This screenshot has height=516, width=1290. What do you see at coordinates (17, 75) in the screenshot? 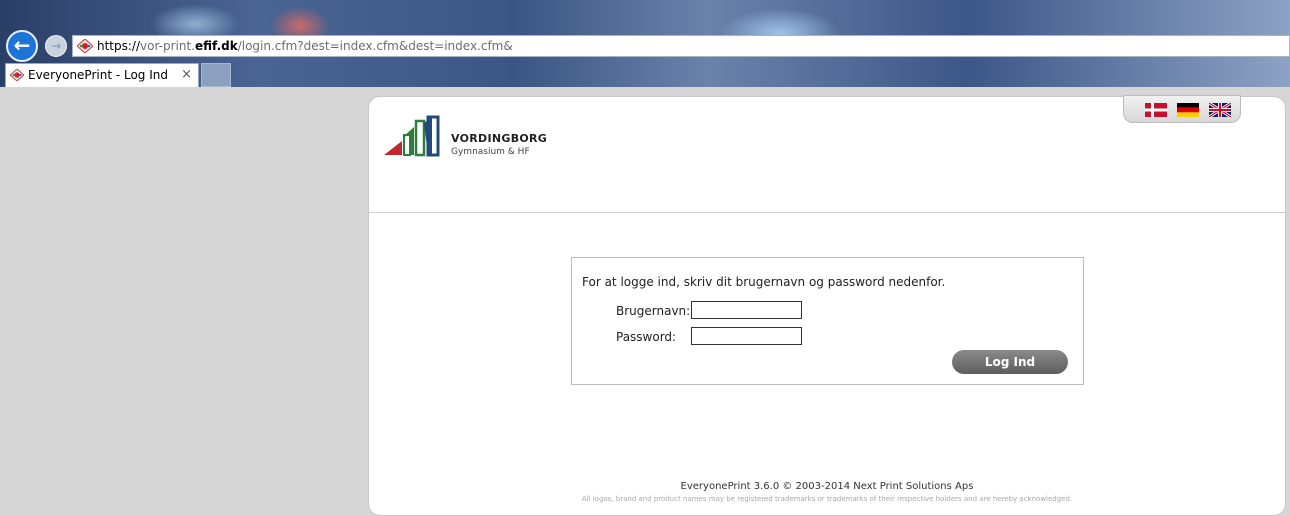
I see `tab-favicon-icon` at bounding box center [17, 75].